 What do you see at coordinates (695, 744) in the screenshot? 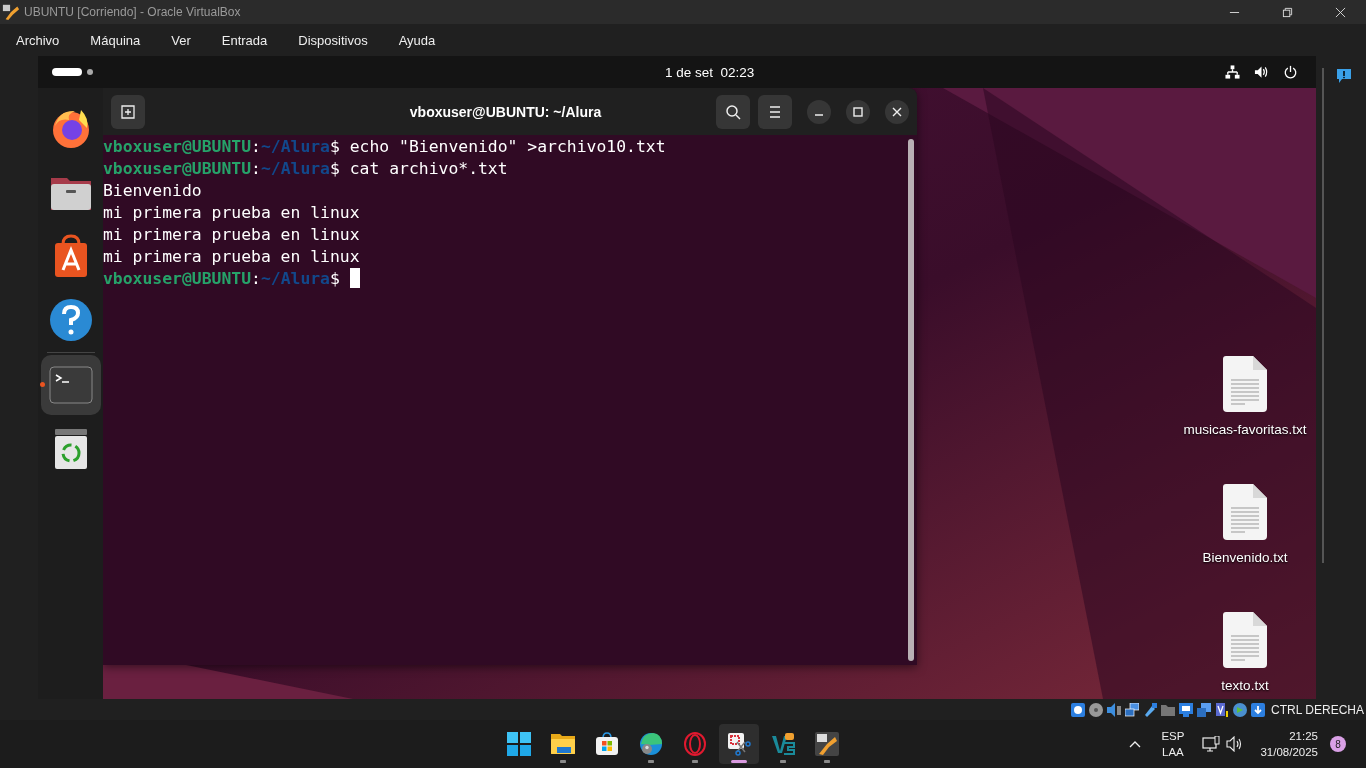
I see `ring-o-icon` at bounding box center [695, 744].